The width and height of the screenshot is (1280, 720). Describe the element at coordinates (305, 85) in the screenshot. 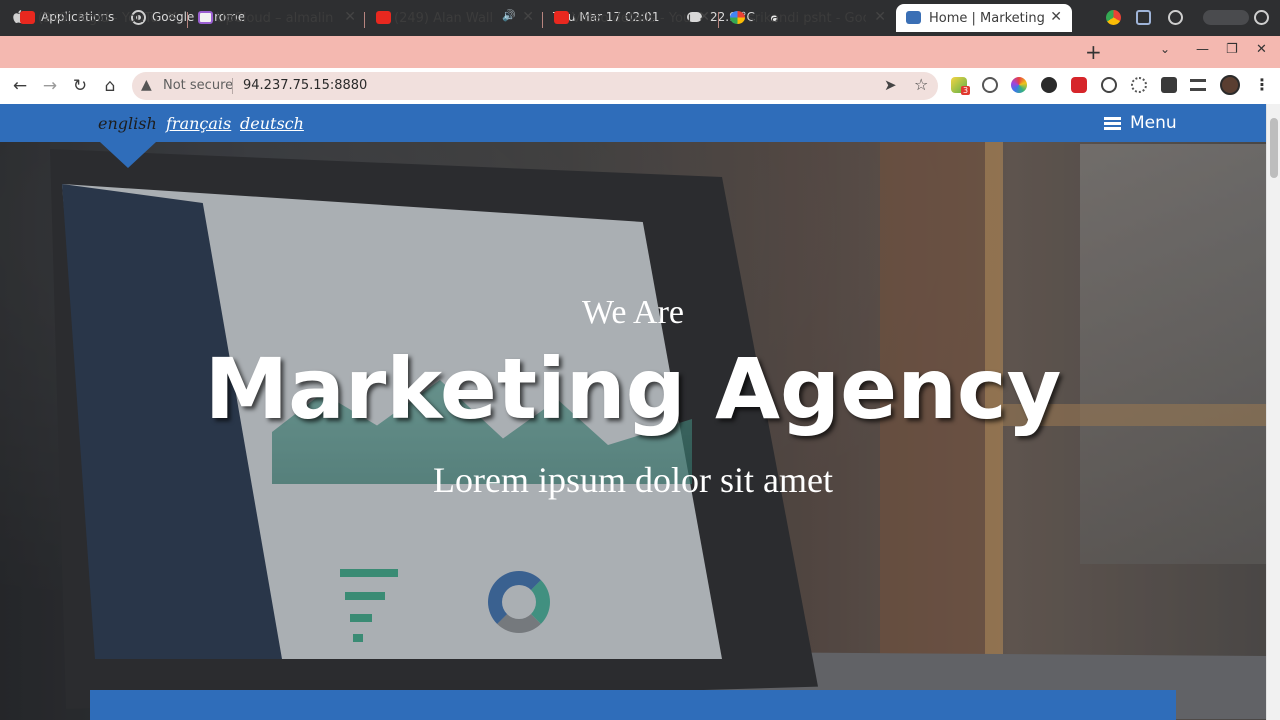

I see `url-text: 94.237.75.15:8880` at that location.